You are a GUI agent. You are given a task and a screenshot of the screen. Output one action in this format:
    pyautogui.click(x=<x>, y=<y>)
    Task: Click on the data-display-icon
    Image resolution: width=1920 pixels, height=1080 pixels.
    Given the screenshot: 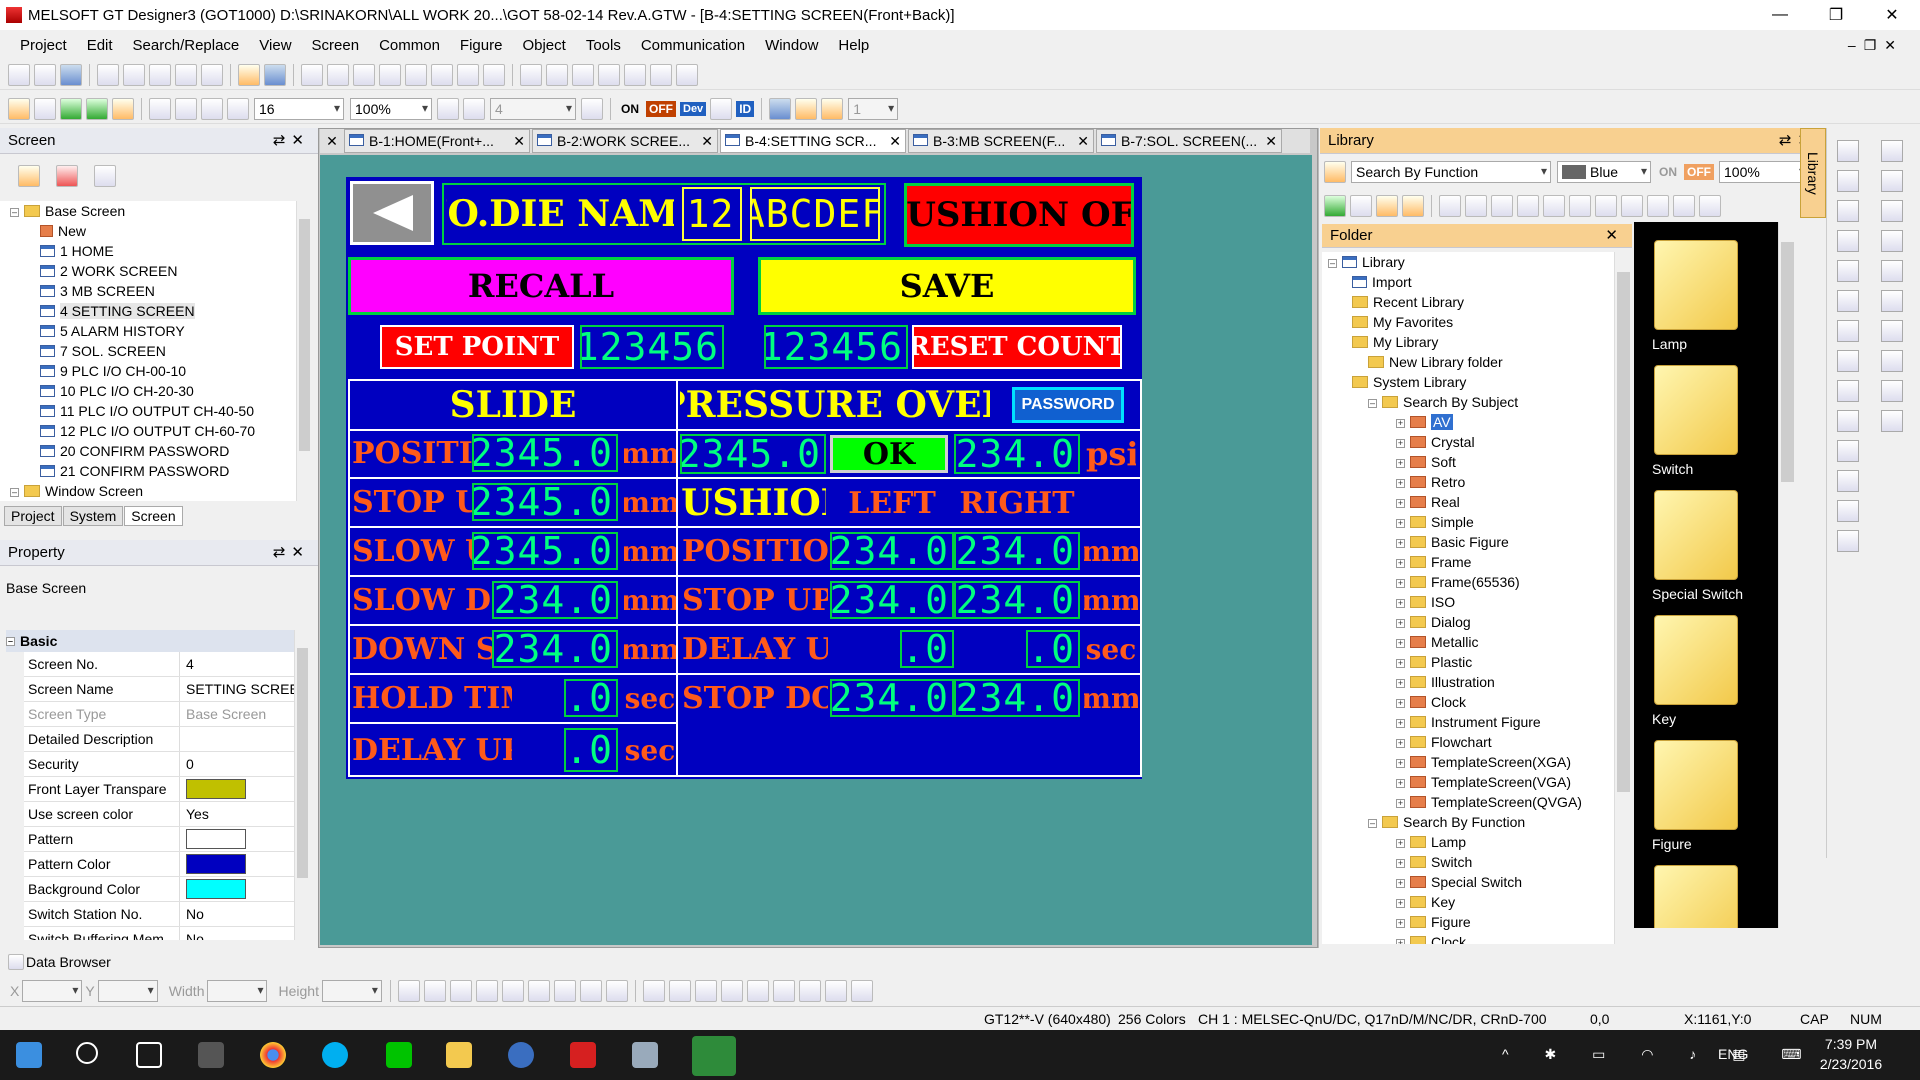 What is the action you would take?
    pyautogui.click(x=721, y=108)
    